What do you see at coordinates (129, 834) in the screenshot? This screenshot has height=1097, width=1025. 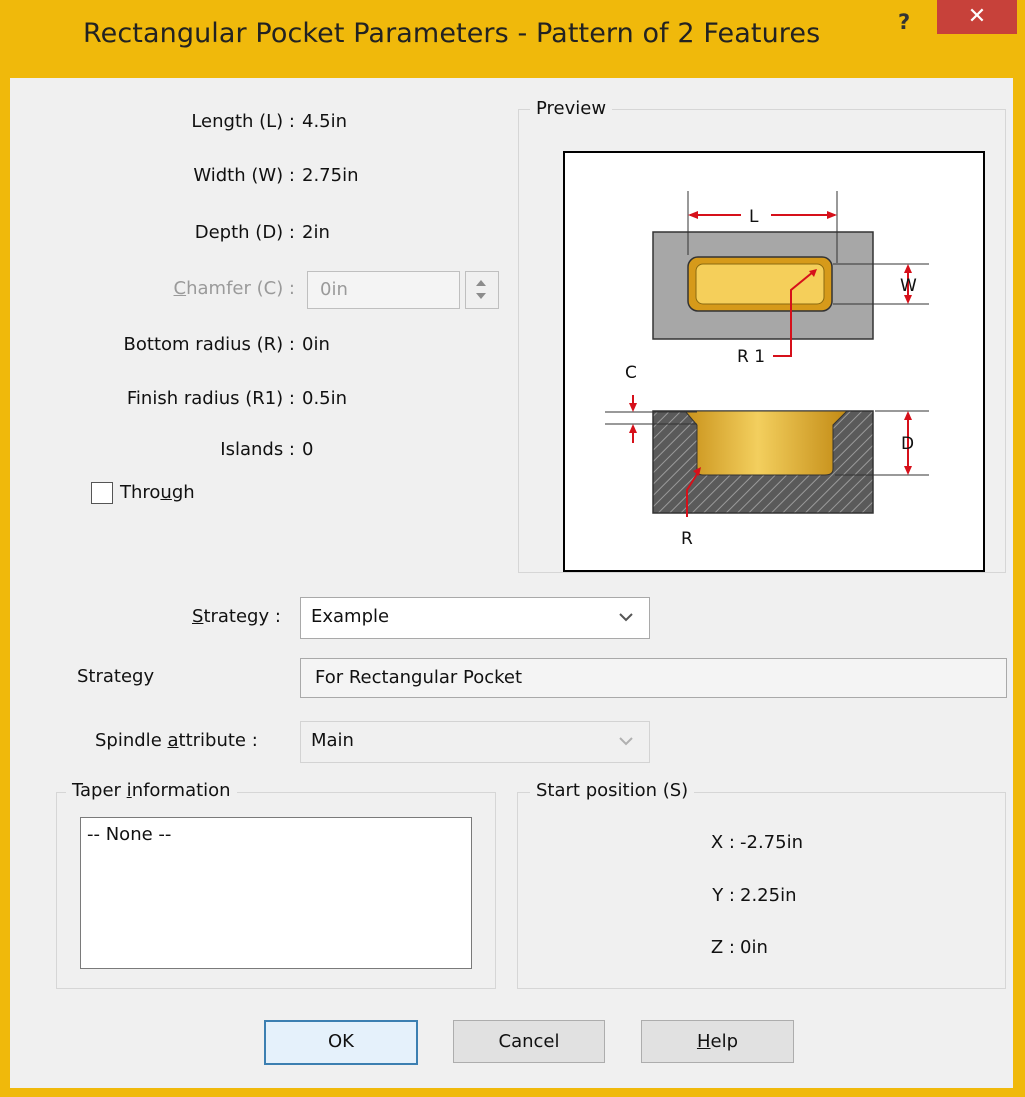 I see `list-item: -- None --` at bounding box center [129, 834].